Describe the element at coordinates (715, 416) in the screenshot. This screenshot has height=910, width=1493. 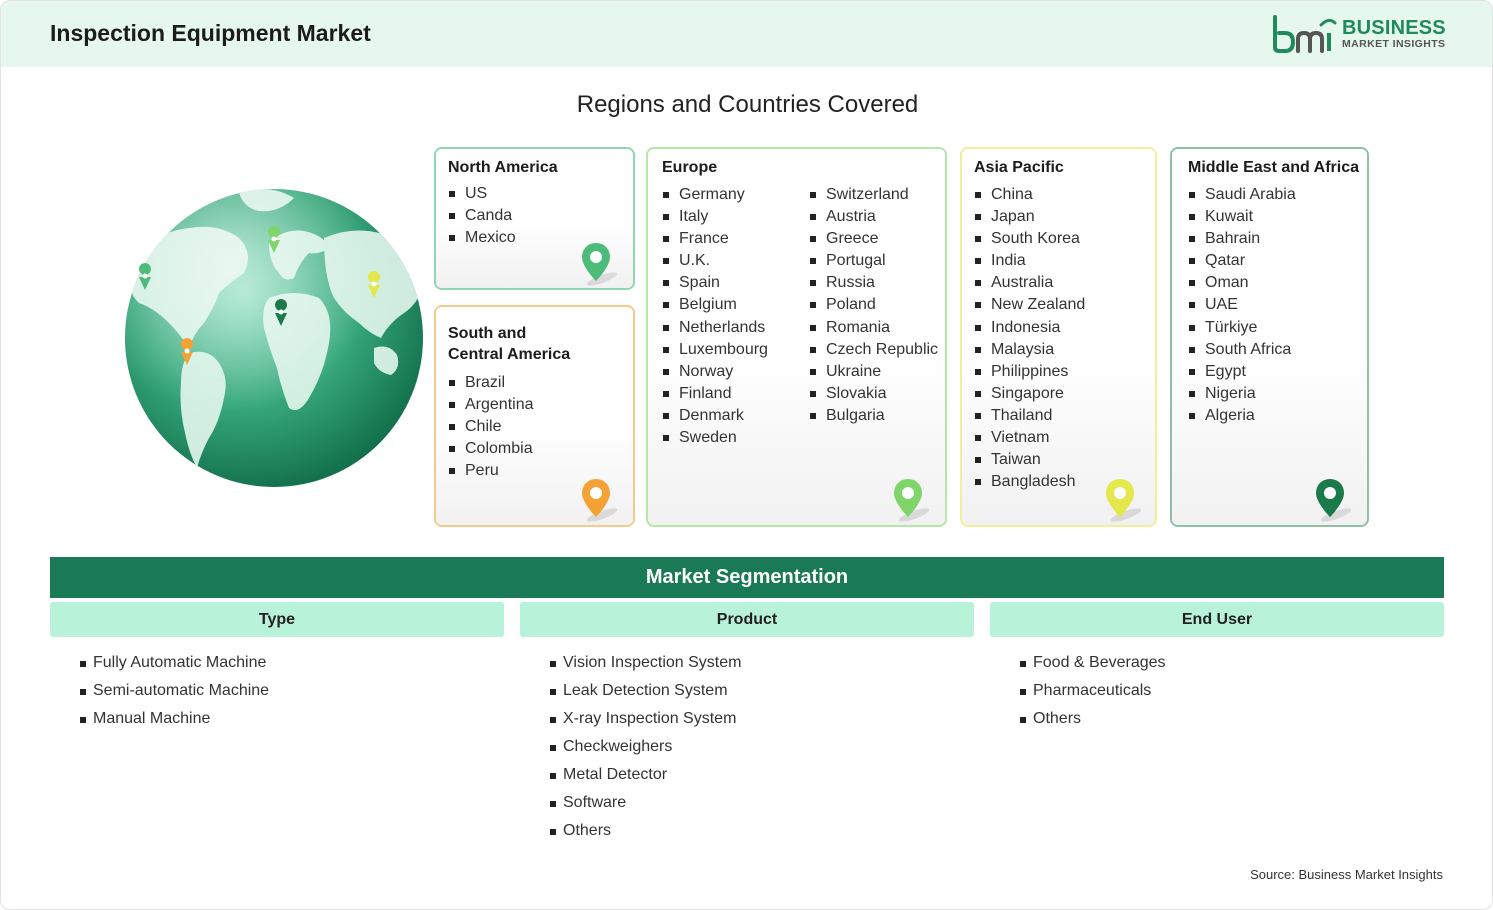
I see `list-item: Denmark` at that location.